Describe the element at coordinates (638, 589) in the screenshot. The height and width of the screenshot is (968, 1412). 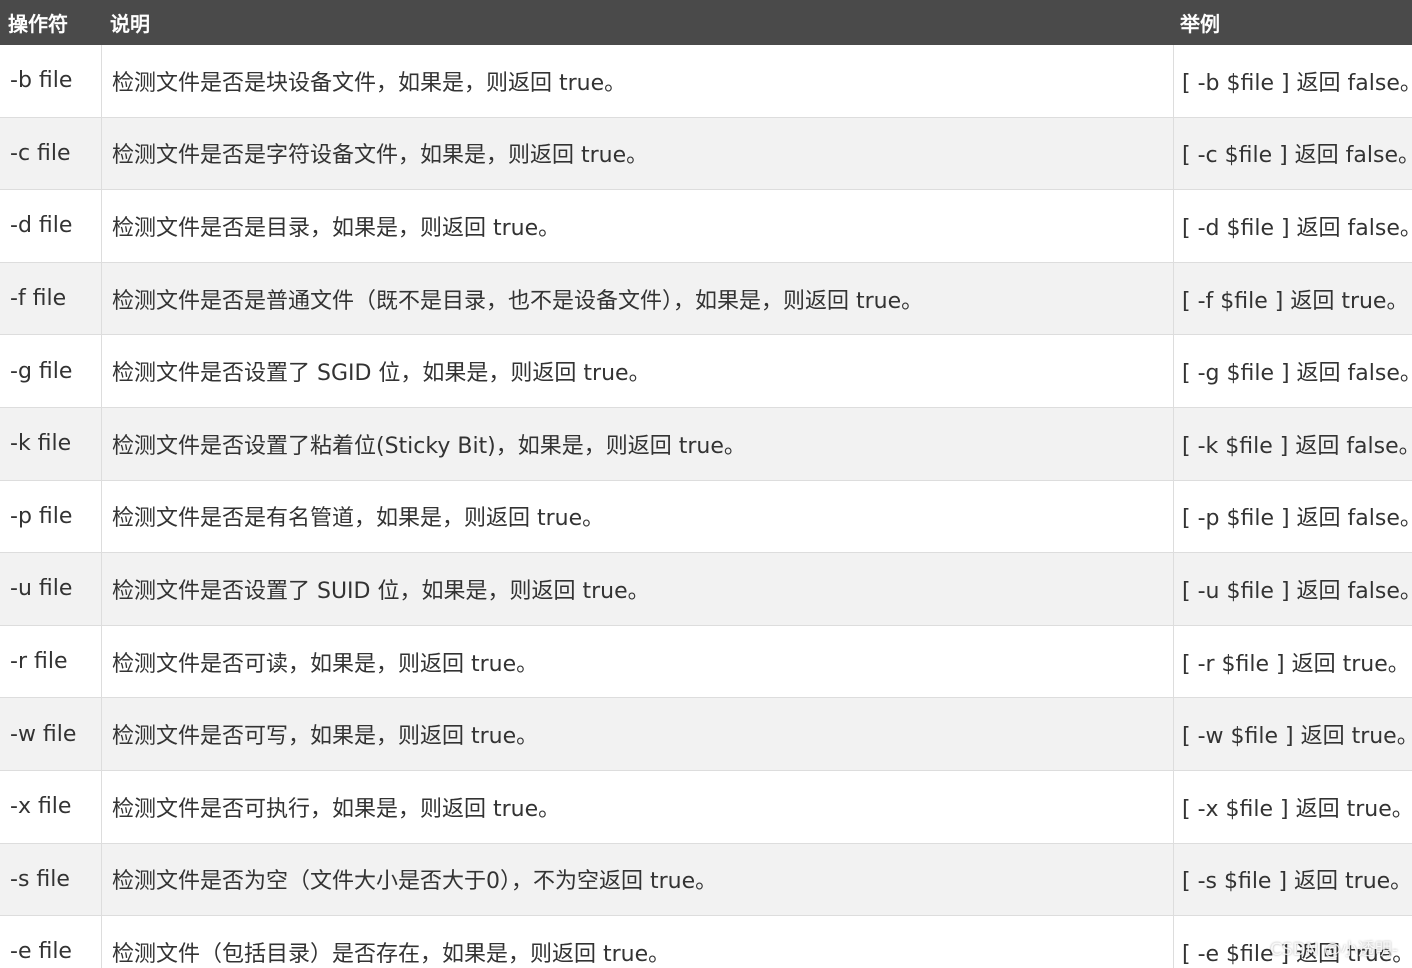
I see `description-cell: 检测文件是否设置了 SUID 位，如果是，则返回 true。` at that location.